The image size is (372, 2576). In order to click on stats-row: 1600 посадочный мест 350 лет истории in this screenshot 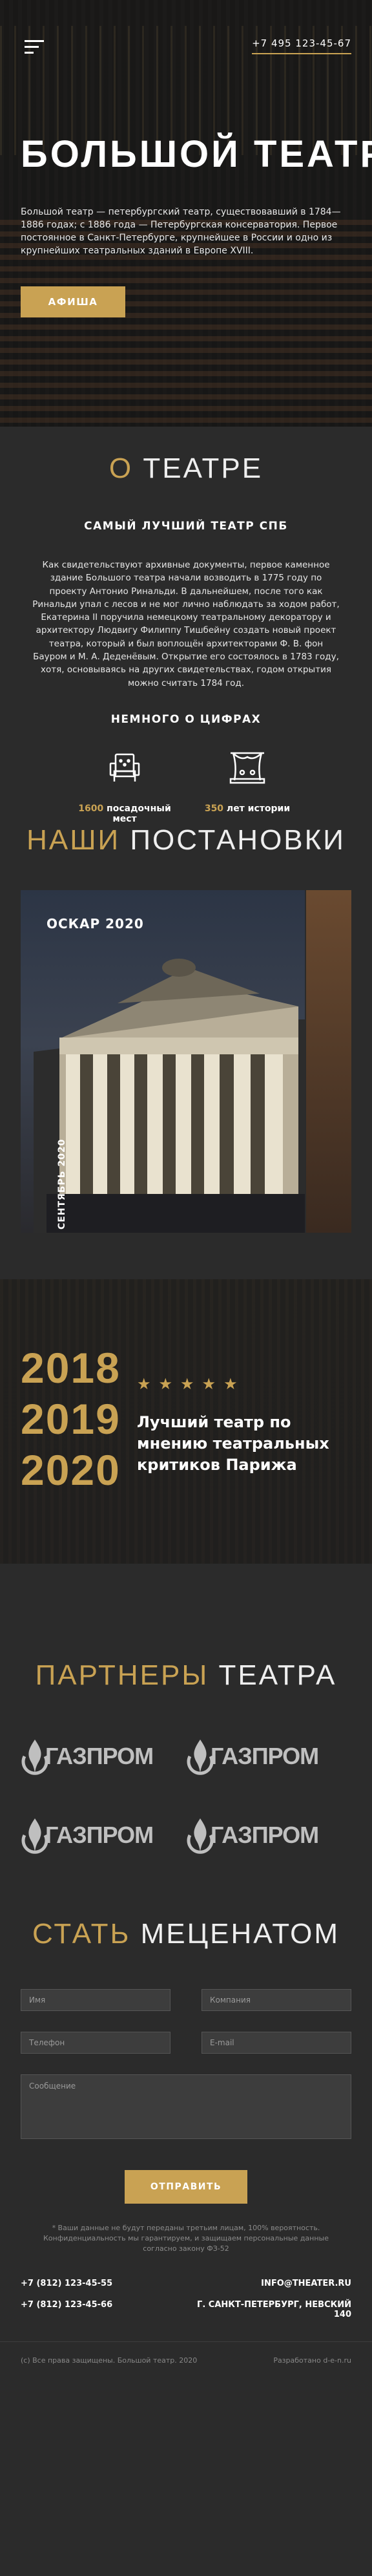, I will do `click(186, 786)`.